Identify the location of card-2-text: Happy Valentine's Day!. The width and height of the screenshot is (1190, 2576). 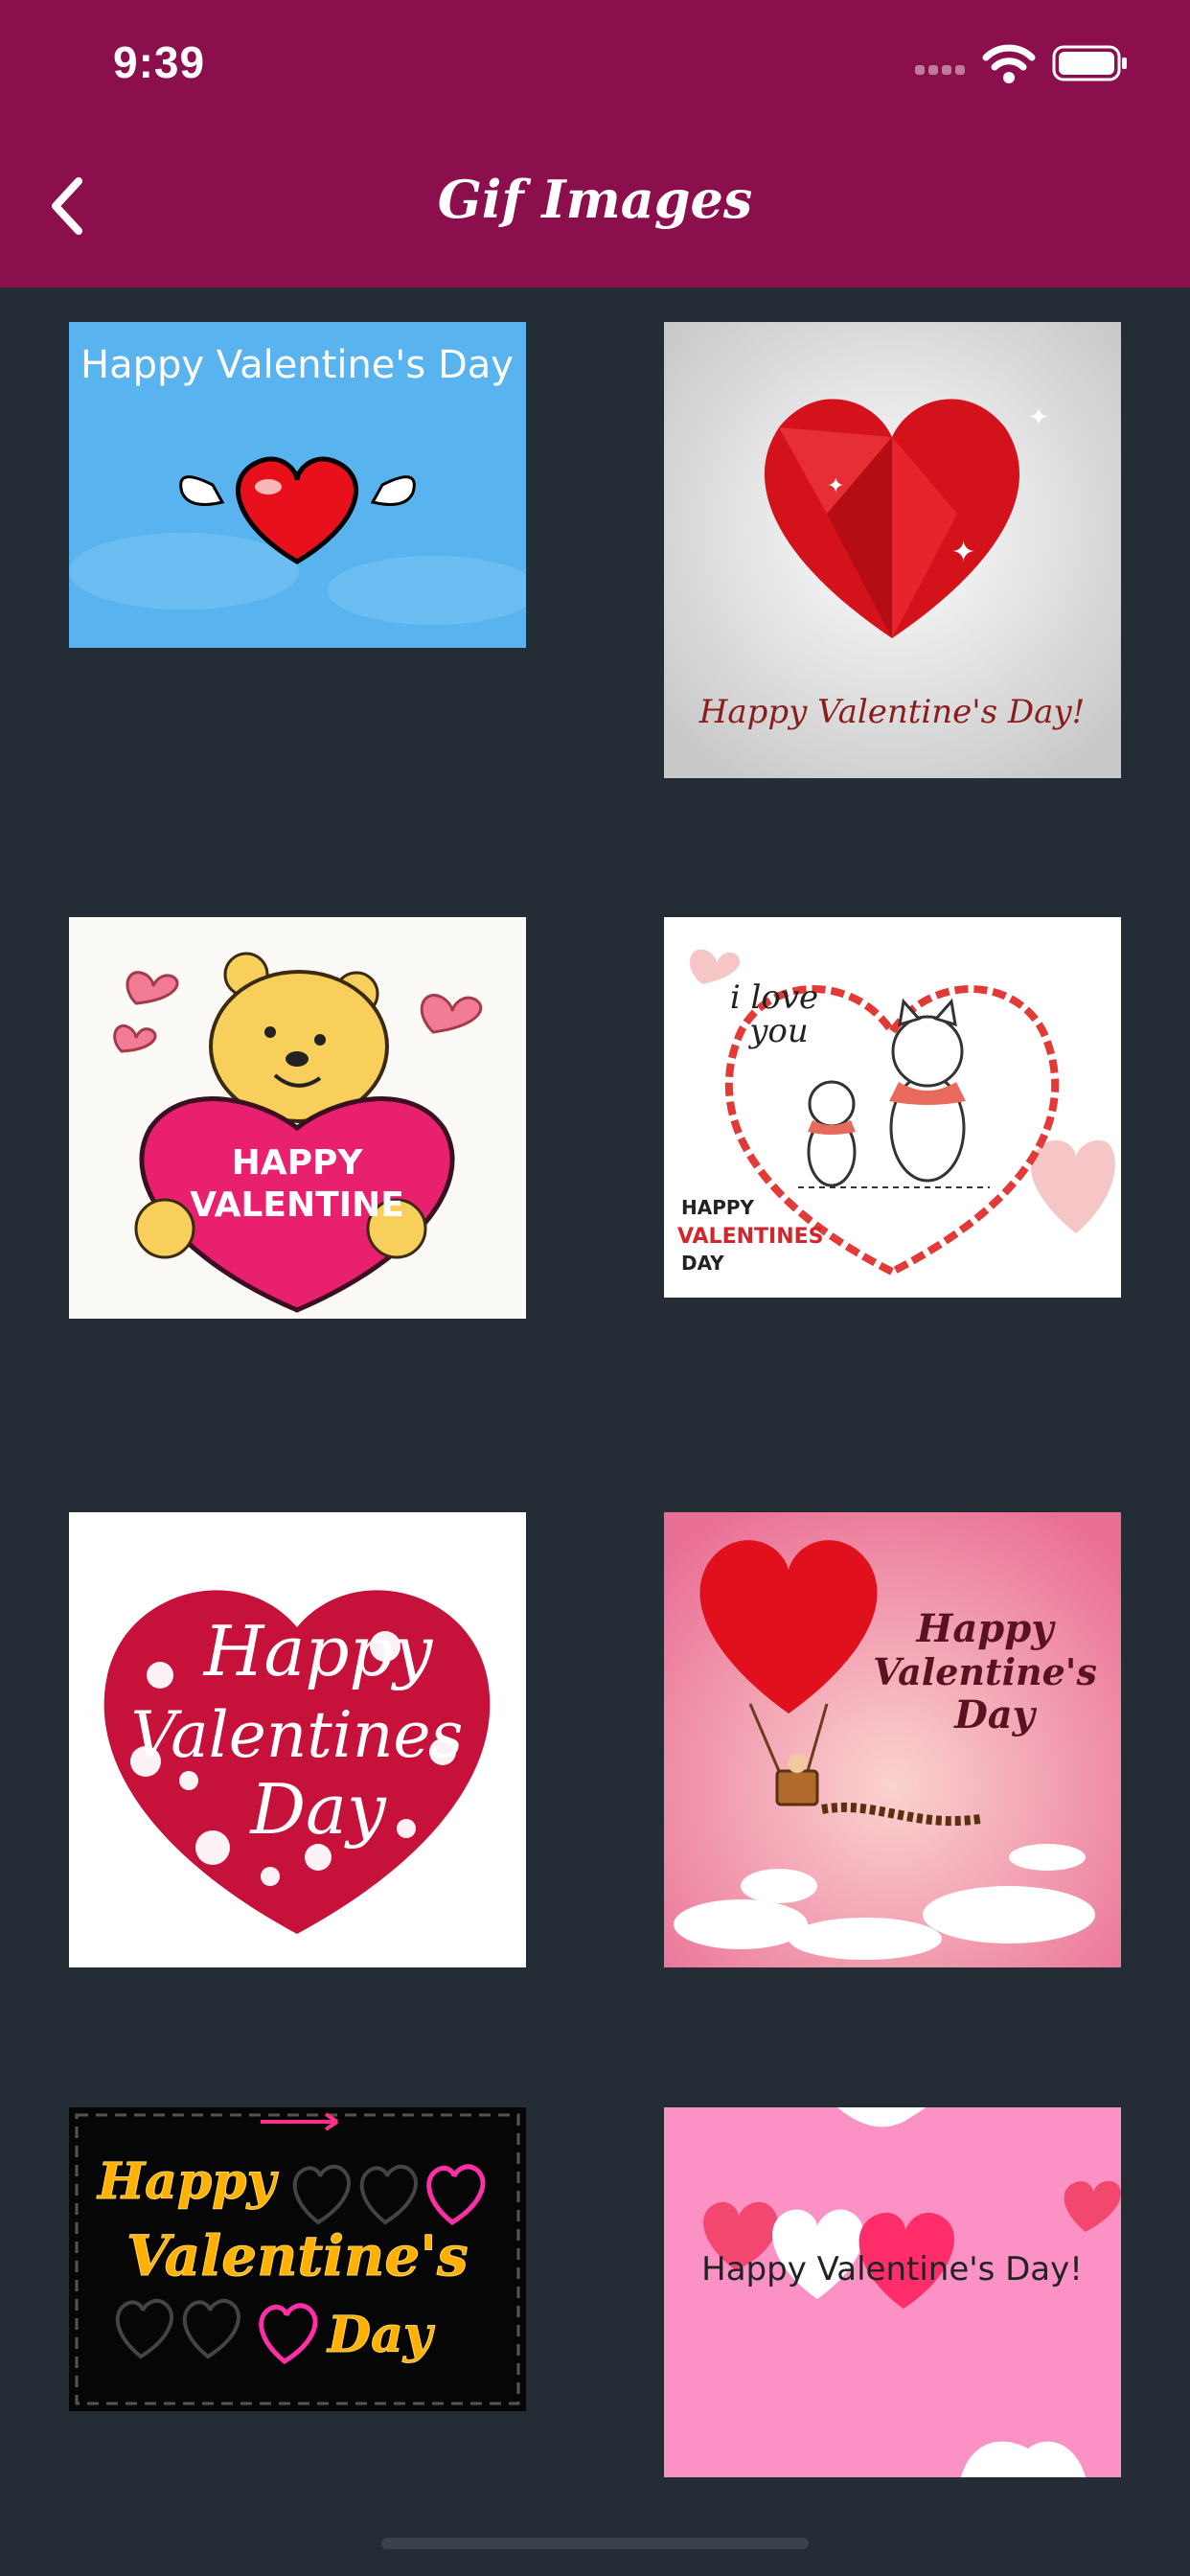
(892, 712).